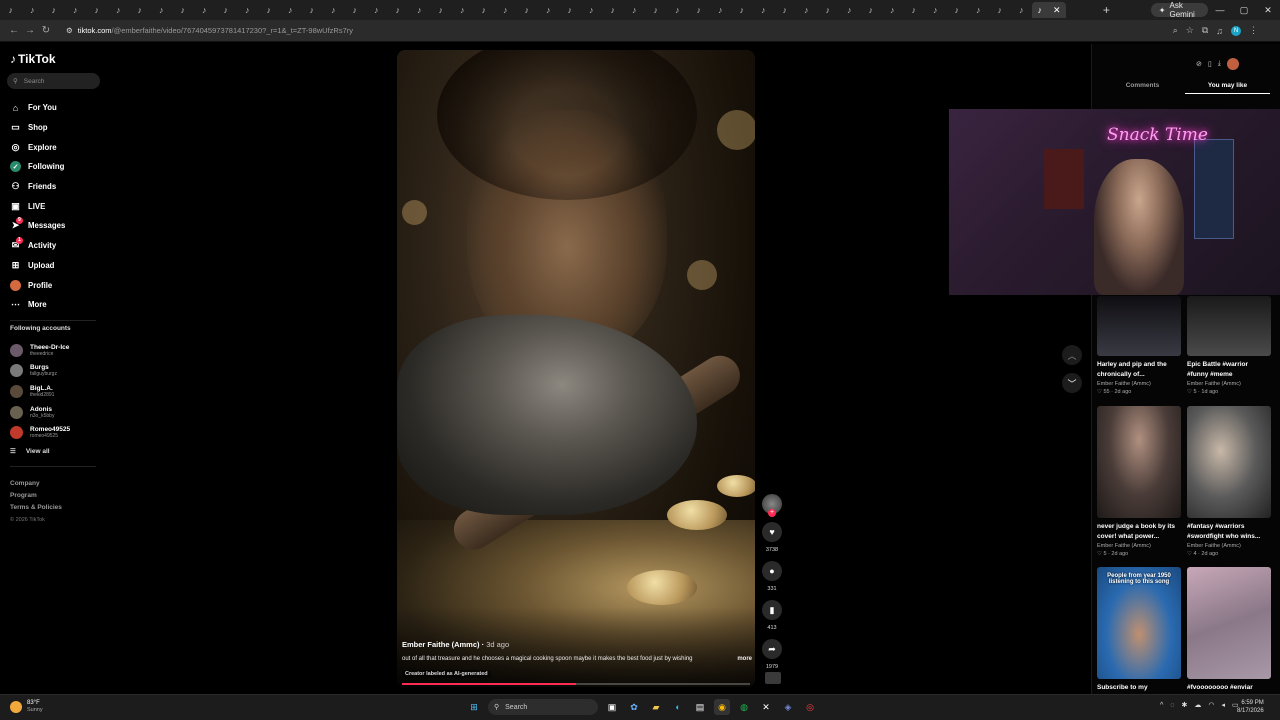  What do you see at coordinates (58, 432) in the screenshot?
I see `account-item: Romeo49525 romeo49525` at bounding box center [58, 432].